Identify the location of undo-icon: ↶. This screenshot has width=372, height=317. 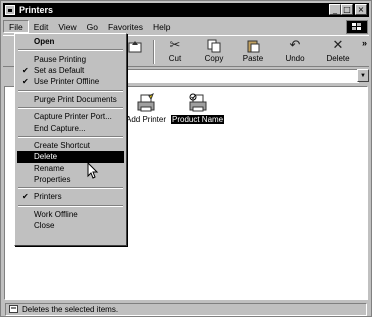
(295, 45).